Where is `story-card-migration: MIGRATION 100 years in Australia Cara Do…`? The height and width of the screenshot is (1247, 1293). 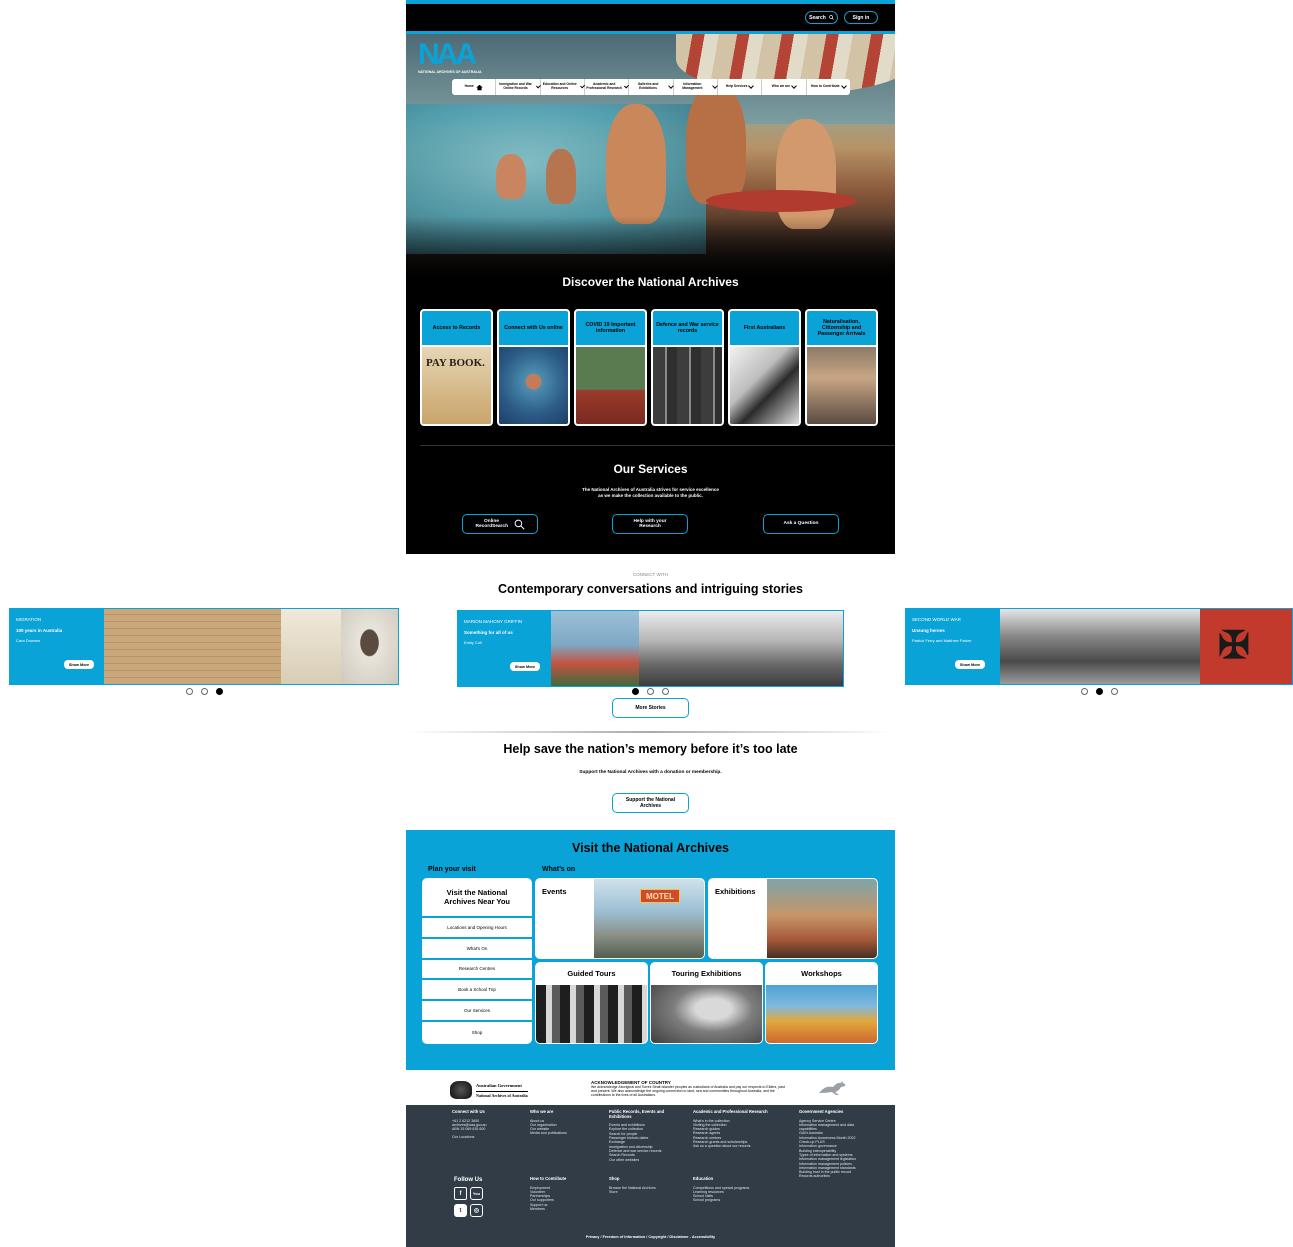
story-card-migration: MIGRATION 100 years in Australia Cara Do… is located at coordinates (204, 646).